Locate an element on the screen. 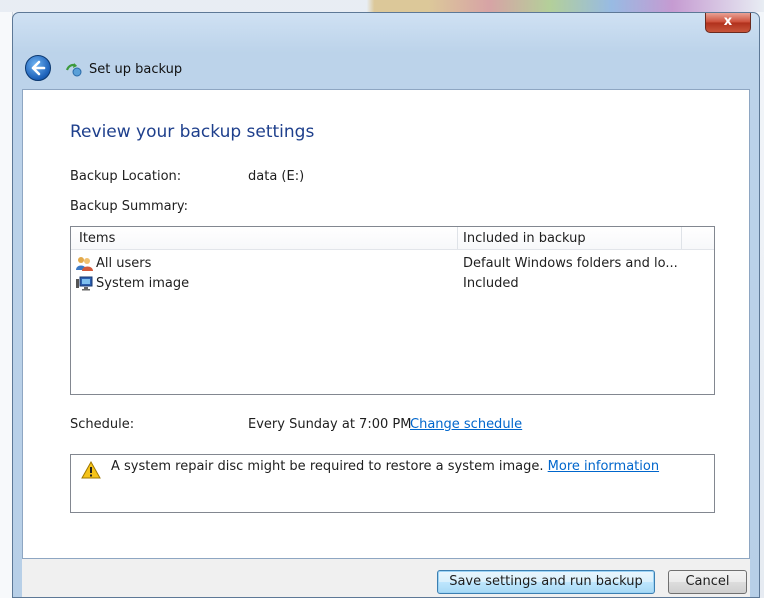 The image size is (764, 598). back-button is located at coordinates (38, 68).